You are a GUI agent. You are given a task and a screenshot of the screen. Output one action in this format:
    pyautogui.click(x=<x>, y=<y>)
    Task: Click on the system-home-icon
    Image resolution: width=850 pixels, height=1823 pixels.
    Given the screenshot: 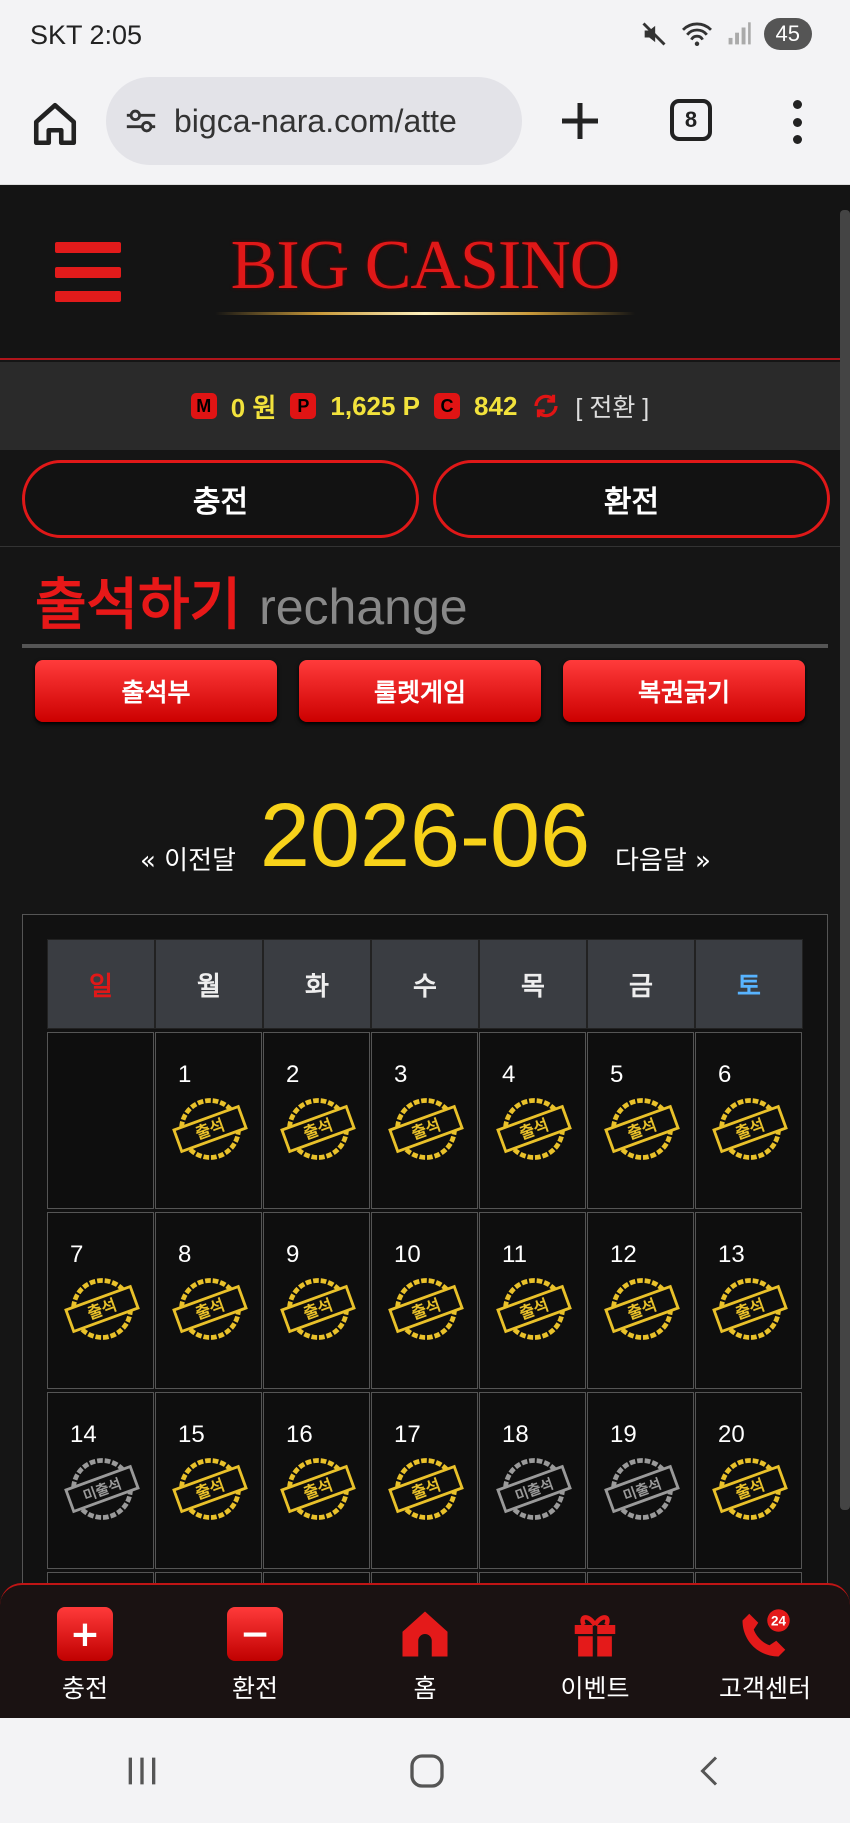 What is the action you would take?
    pyautogui.click(x=427, y=1771)
    